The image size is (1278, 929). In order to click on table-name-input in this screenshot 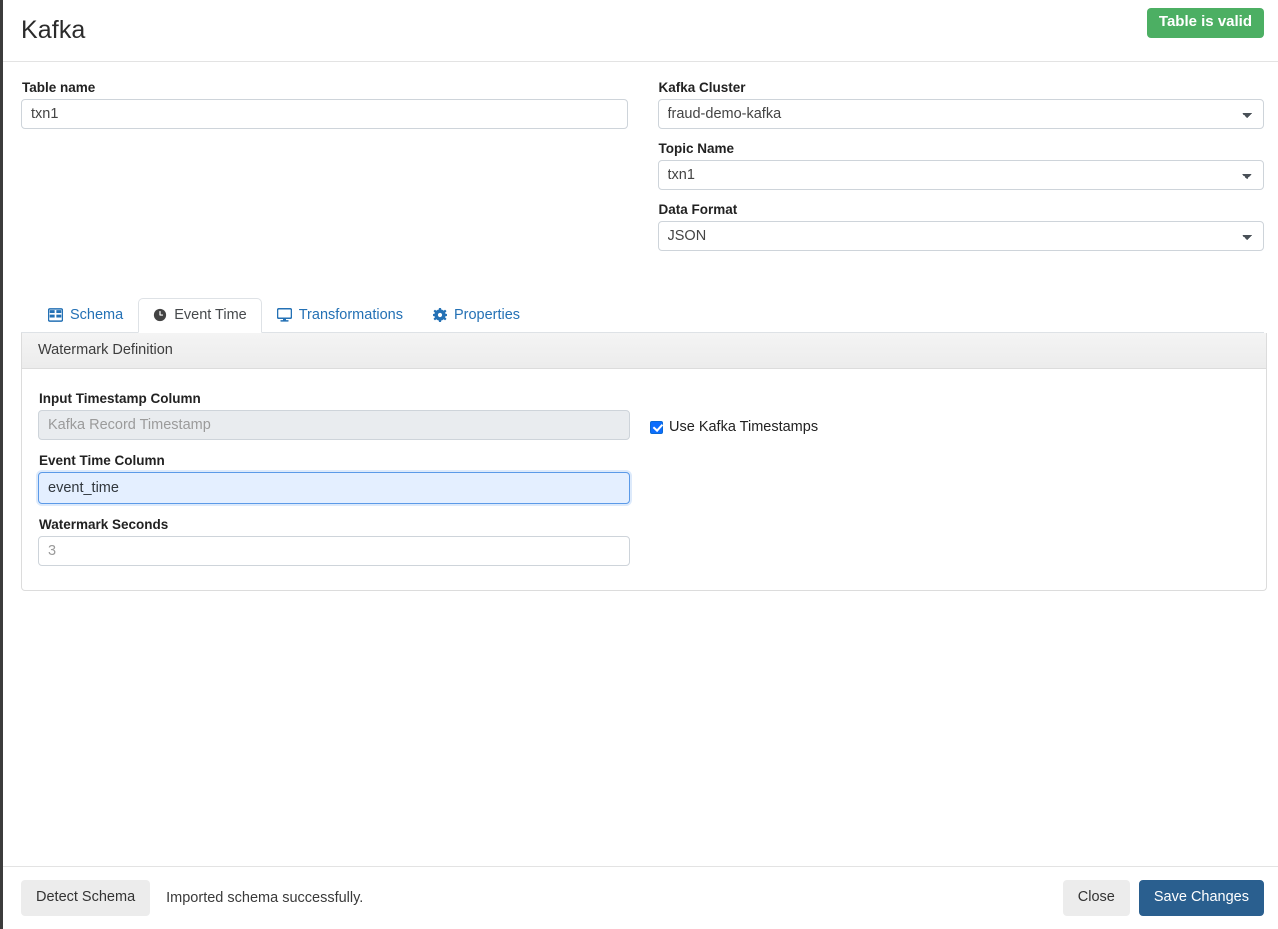, I will do `click(324, 114)`.